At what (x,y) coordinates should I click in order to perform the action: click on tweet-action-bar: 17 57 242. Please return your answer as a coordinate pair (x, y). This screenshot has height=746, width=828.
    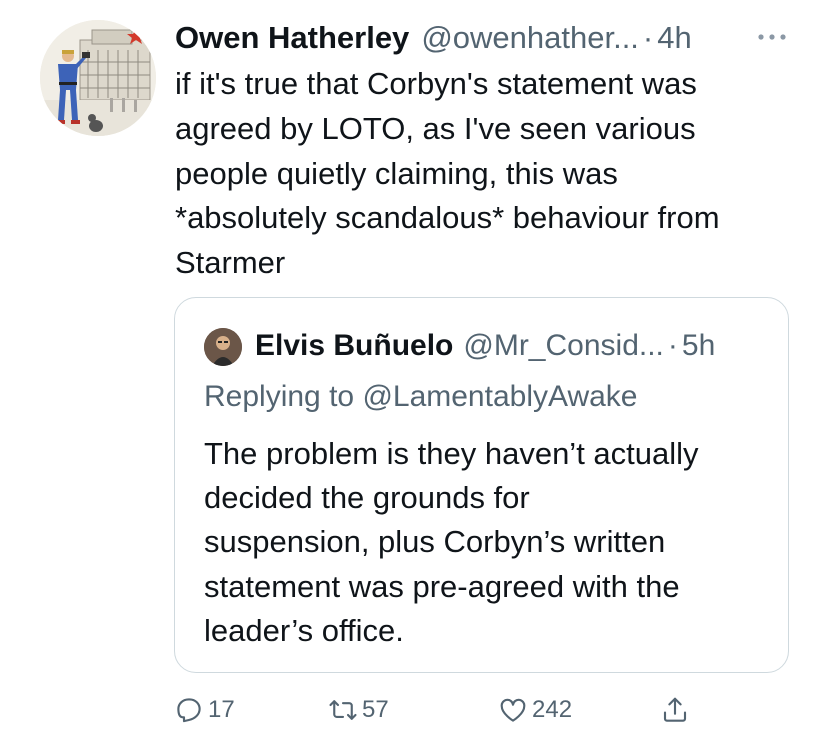
    Looking at the image, I should click on (414, 710).